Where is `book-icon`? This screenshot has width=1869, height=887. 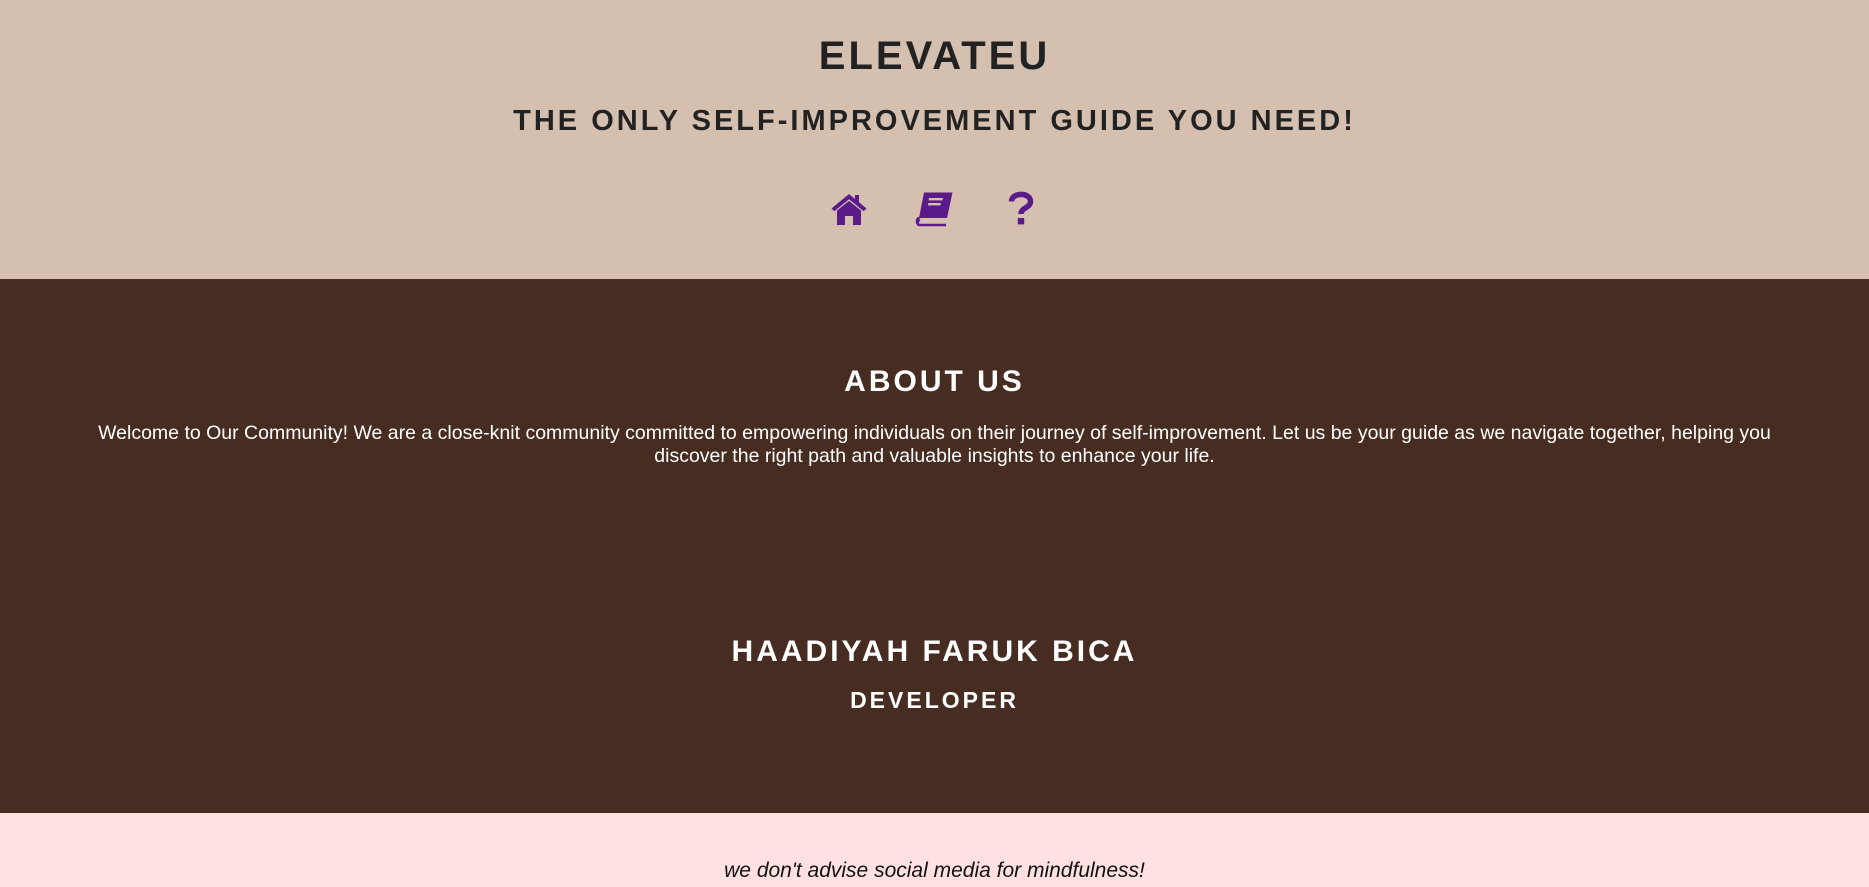 book-icon is located at coordinates (933, 209).